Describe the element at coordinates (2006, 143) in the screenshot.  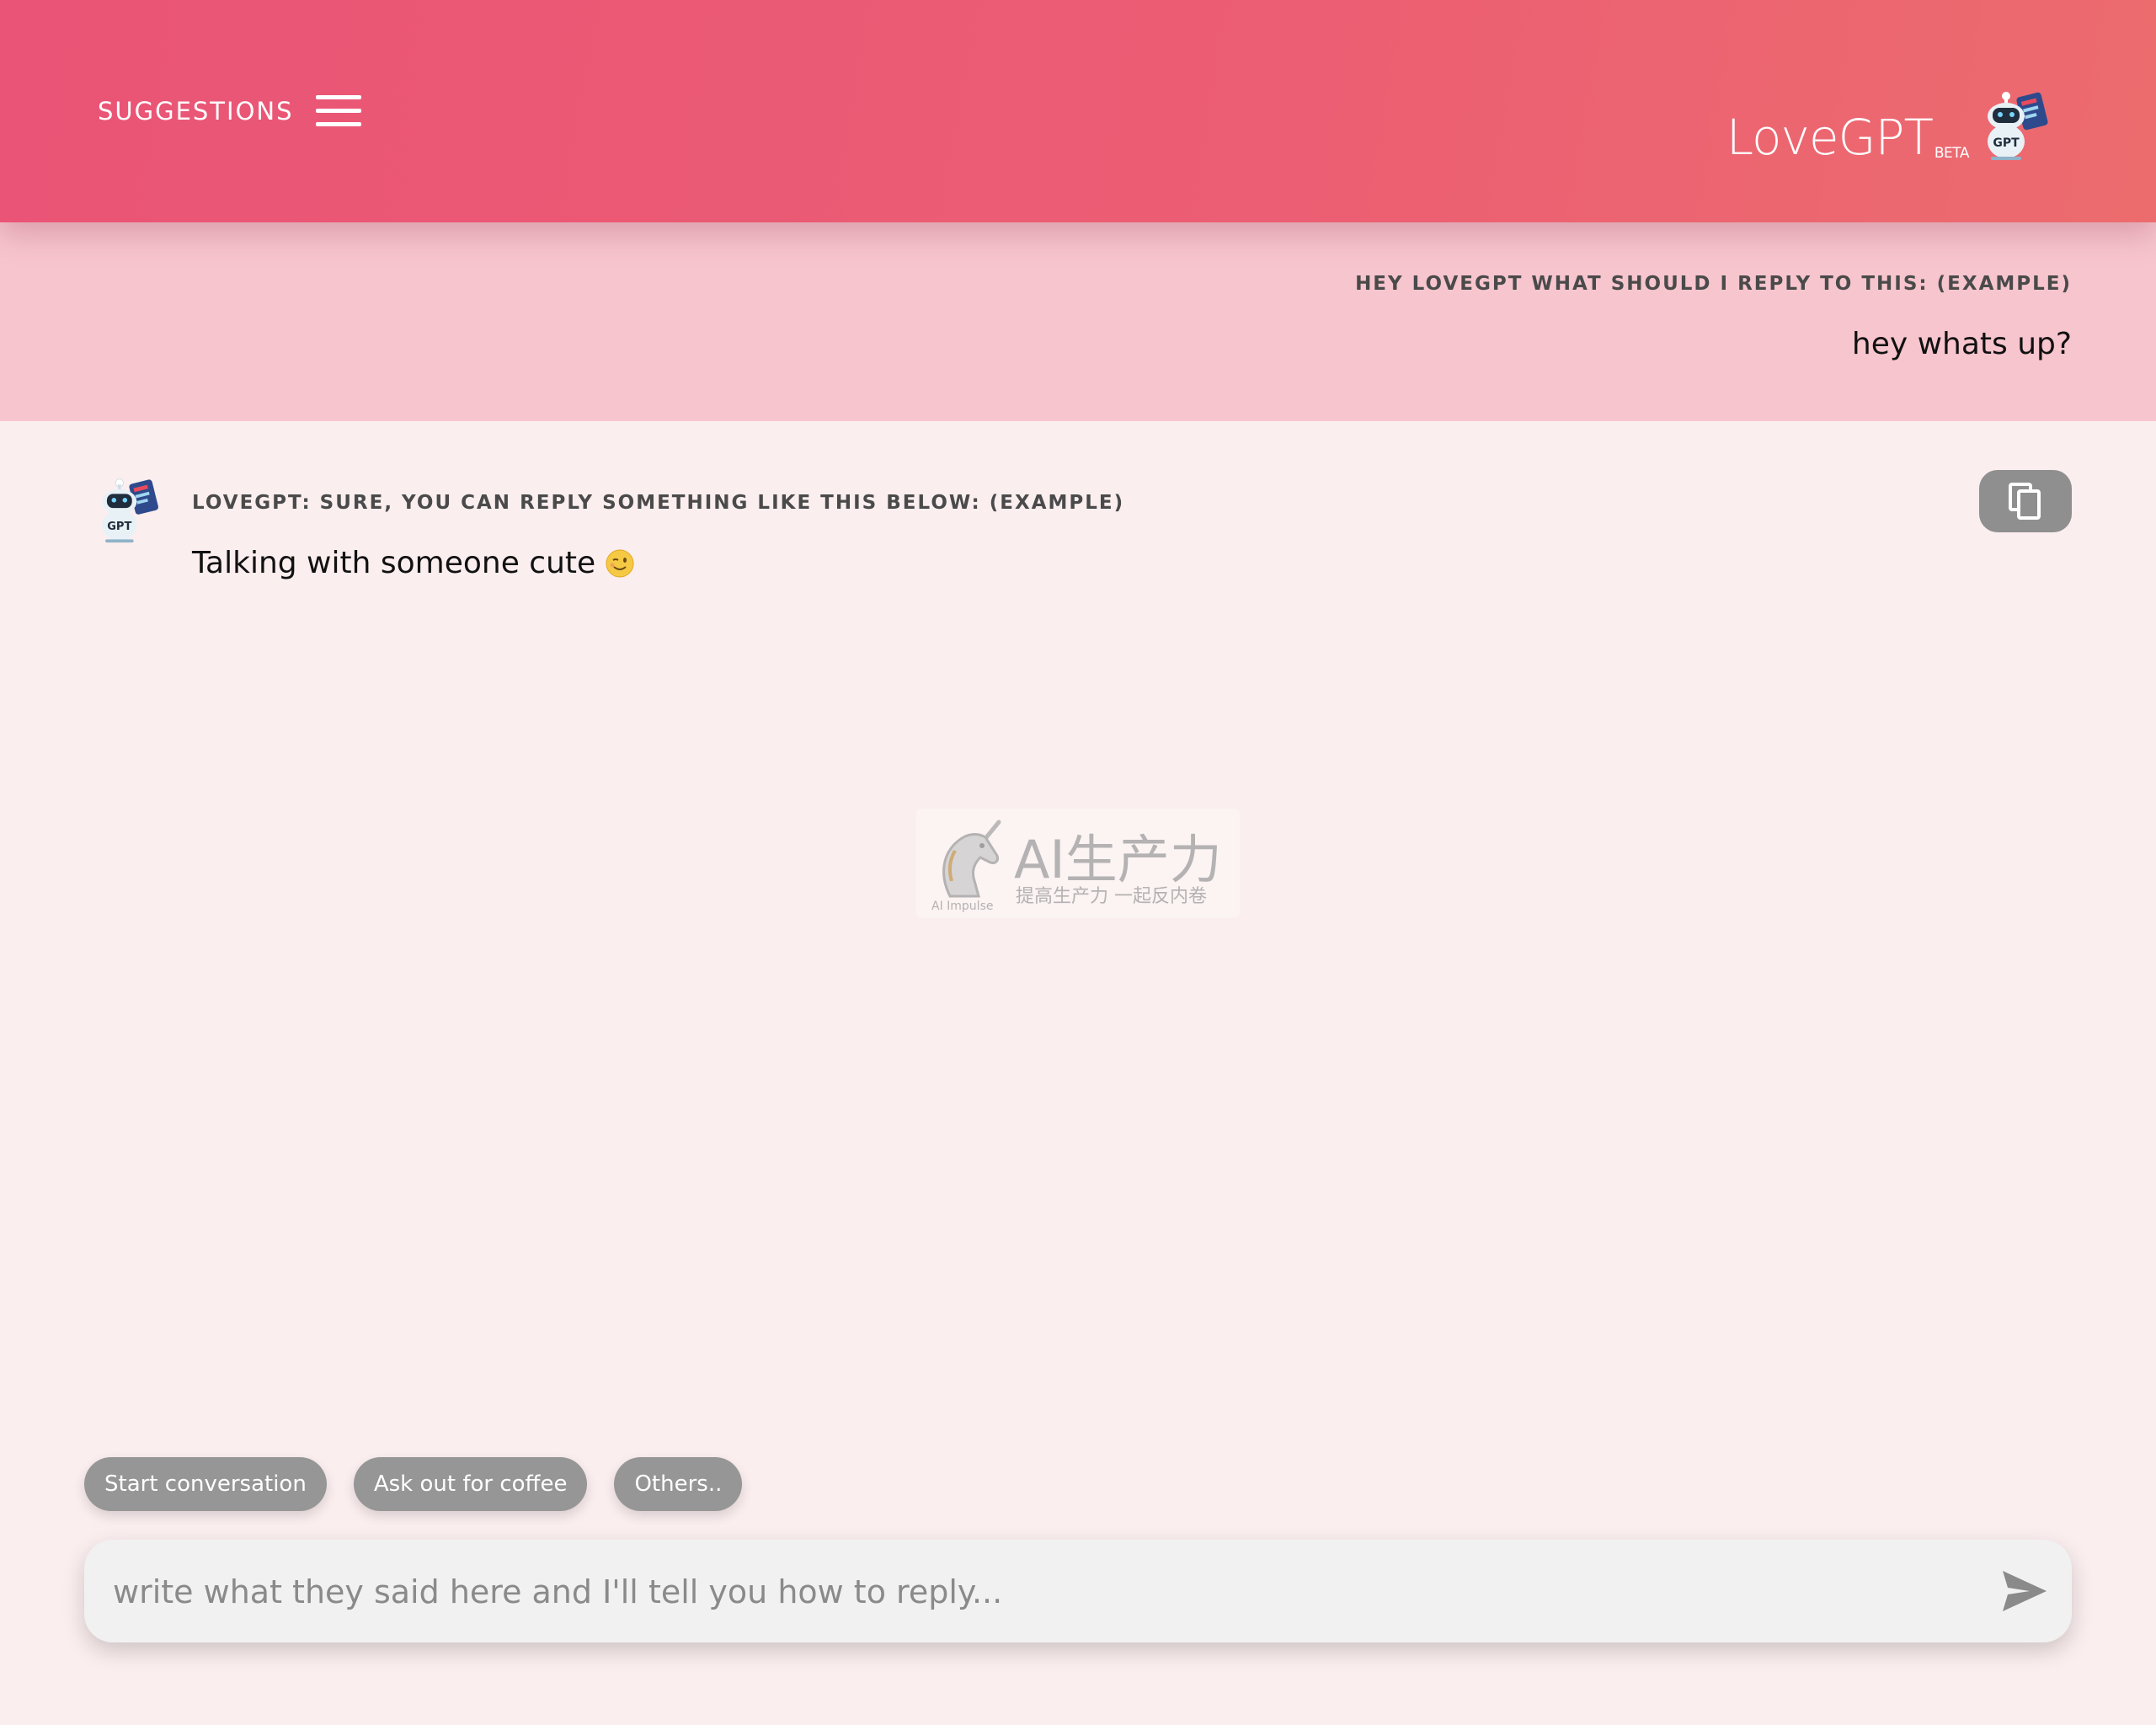
I see `robot-logo-label: GPT` at that location.